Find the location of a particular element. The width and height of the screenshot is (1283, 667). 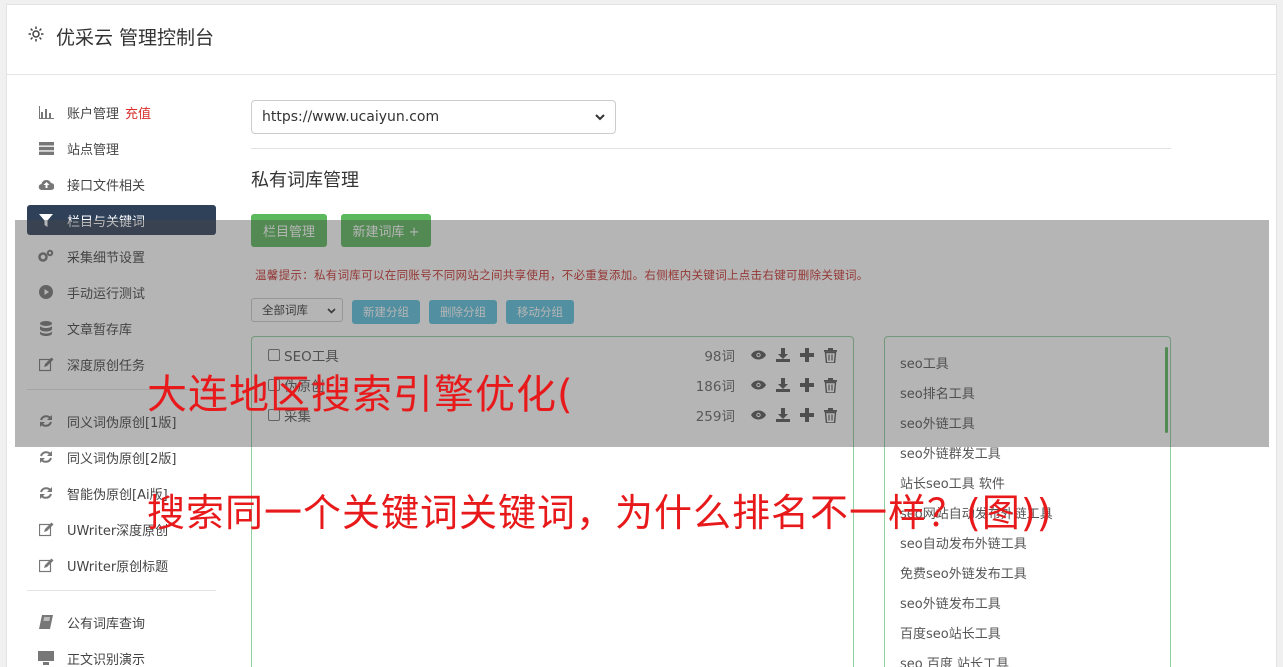

sidebar-item-uwriter-title: UWriter原创标题 is located at coordinates (121, 565).